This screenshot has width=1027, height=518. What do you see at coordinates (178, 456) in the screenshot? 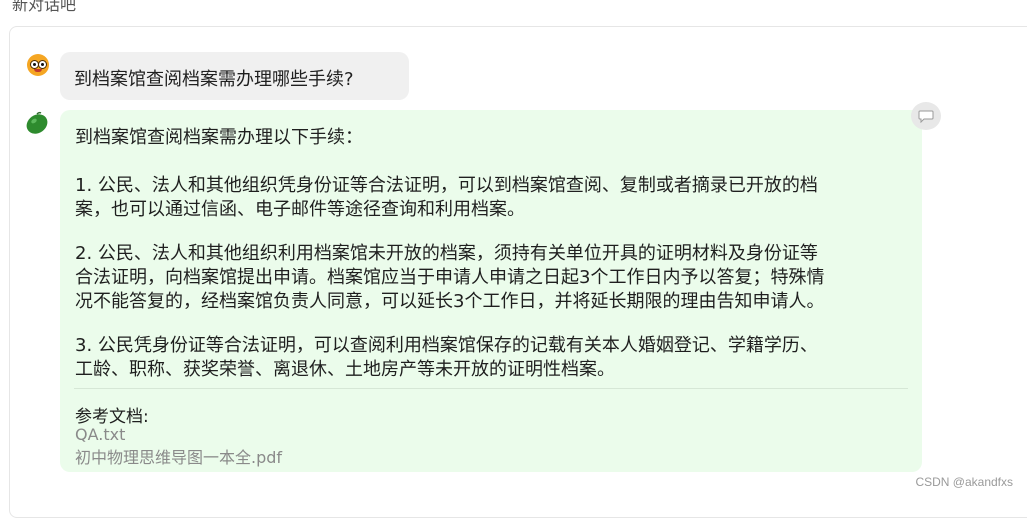
I see `reference-link-pdf: 初中物理思维导图一本全.pdf` at bounding box center [178, 456].